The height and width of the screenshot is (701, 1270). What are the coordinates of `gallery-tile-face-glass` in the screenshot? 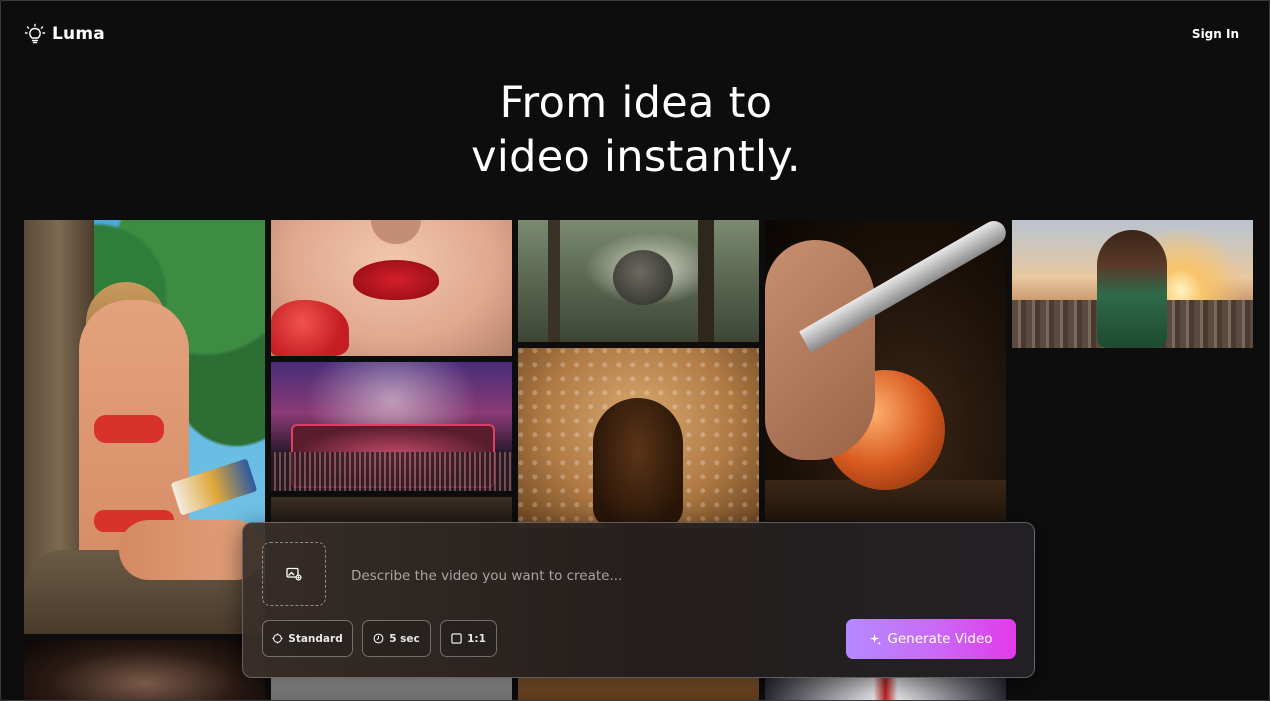 It's located at (638, 438).